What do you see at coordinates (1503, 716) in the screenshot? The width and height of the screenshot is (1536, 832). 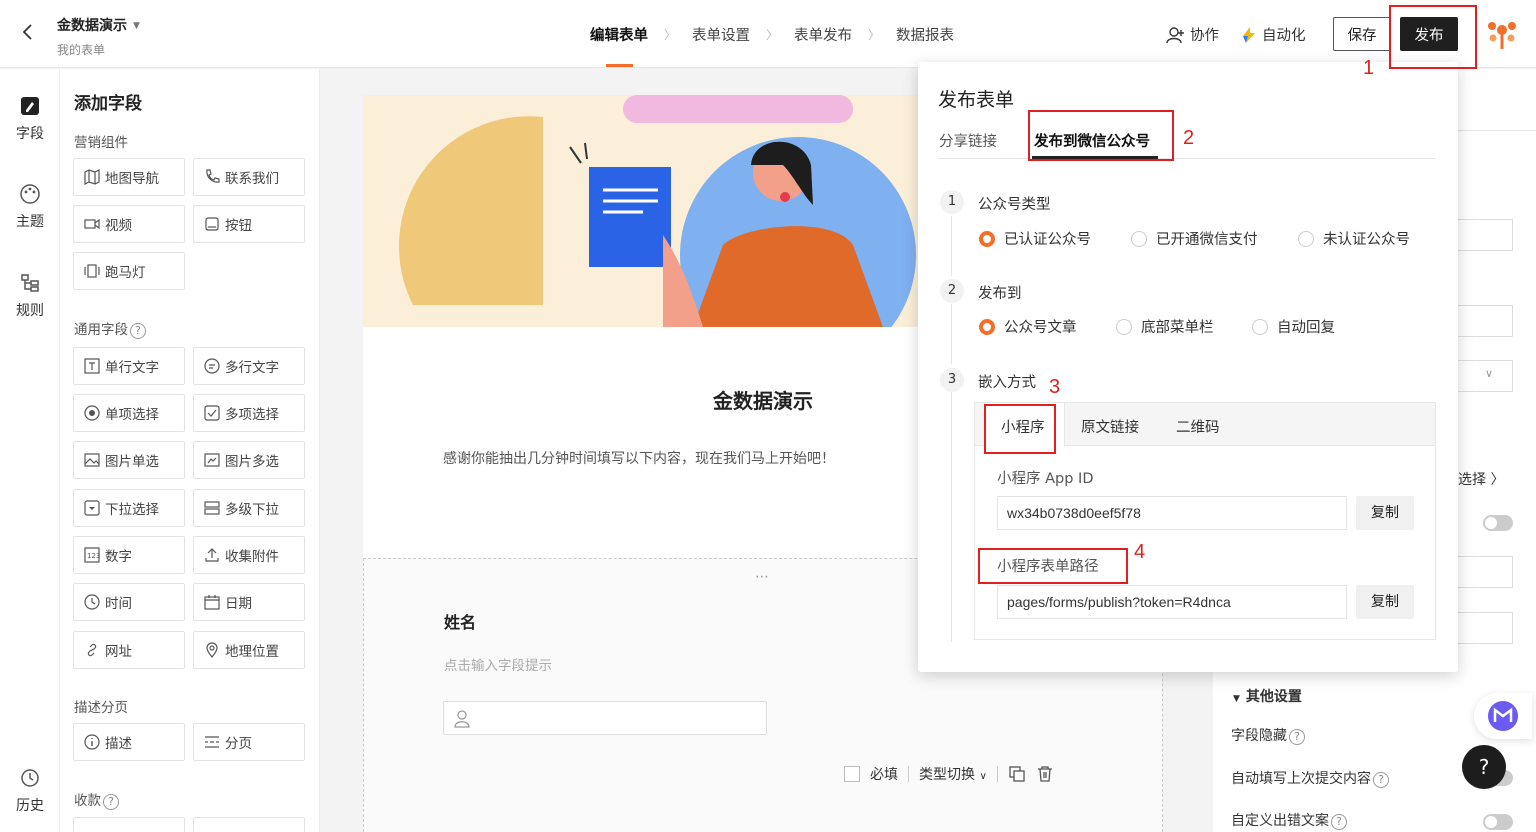 I see `assistant-bot-button` at bounding box center [1503, 716].